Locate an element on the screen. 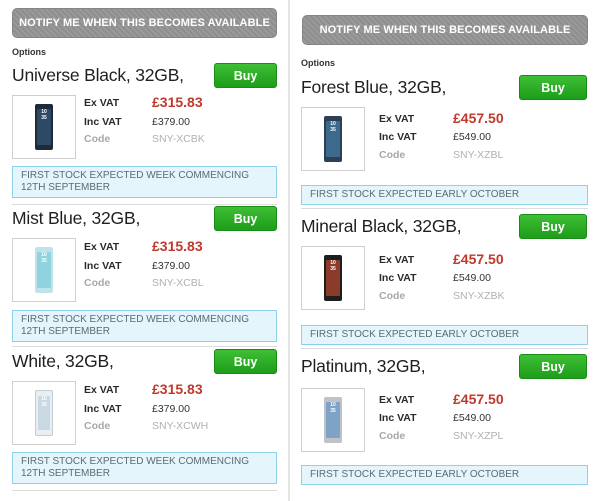 The width and height of the screenshot is (600, 501). product-code: SNY-XCBK is located at coordinates (178, 139).